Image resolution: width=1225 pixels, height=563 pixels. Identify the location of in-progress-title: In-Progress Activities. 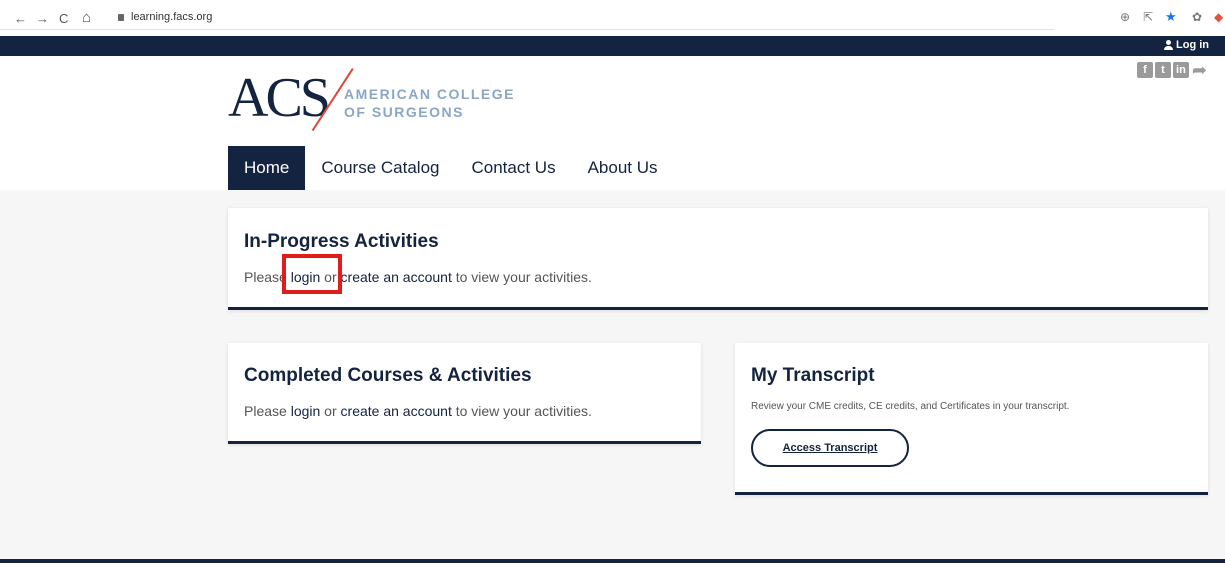
(341, 241).